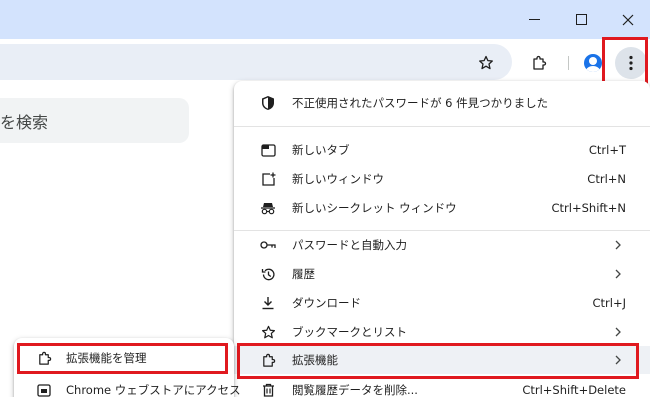 The height and width of the screenshot is (397, 650). What do you see at coordinates (325, 19) in the screenshot?
I see `title-bar` at bounding box center [325, 19].